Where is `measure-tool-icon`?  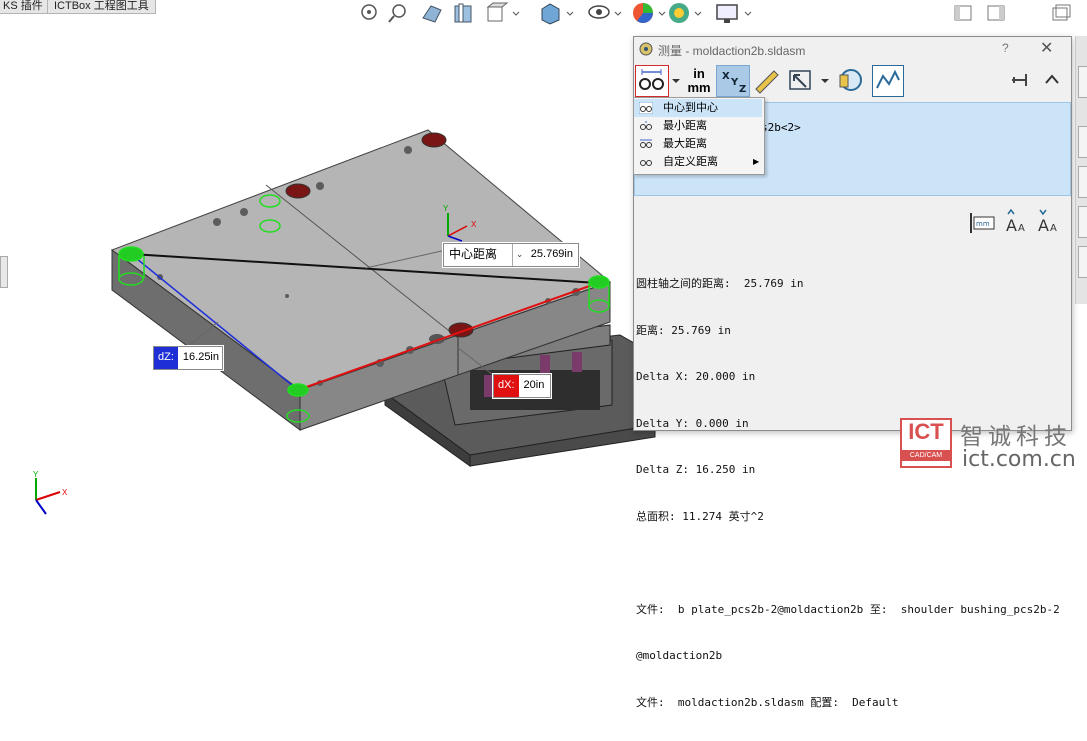
measure-tool-icon is located at coordinates (646, 49).